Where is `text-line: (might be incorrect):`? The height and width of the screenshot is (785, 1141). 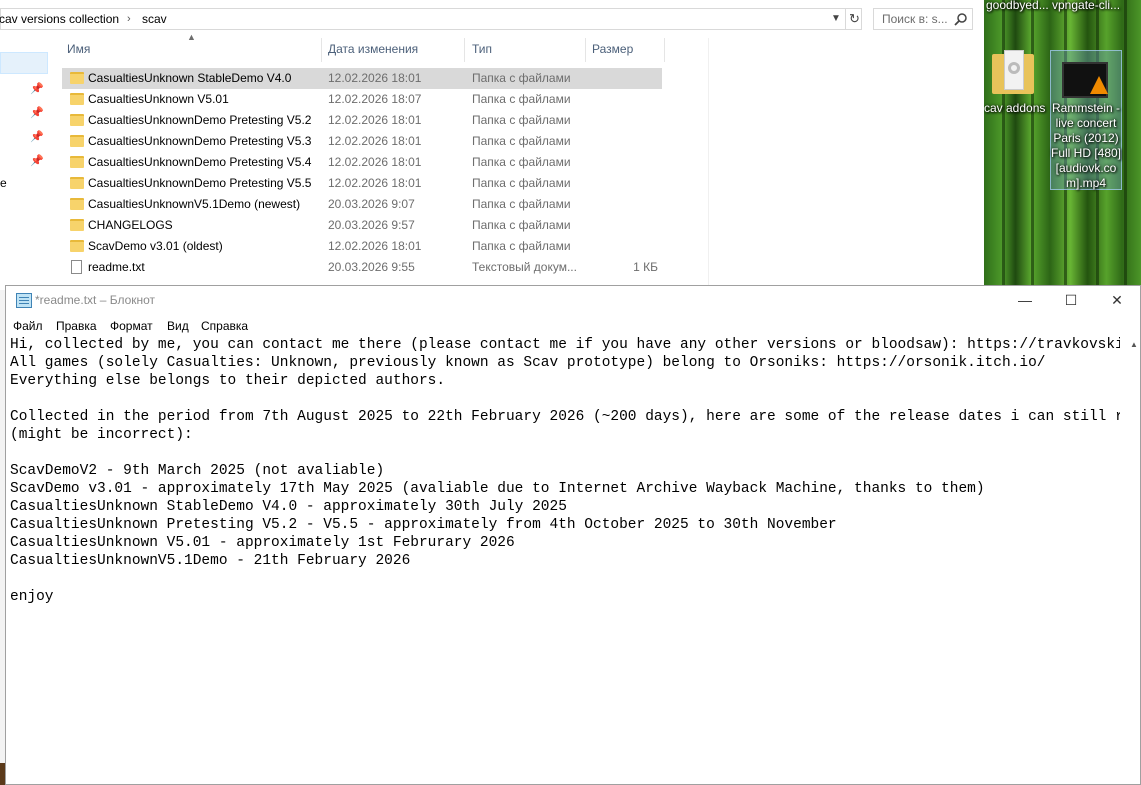
text-line: (might be incorrect): is located at coordinates (101, 435).